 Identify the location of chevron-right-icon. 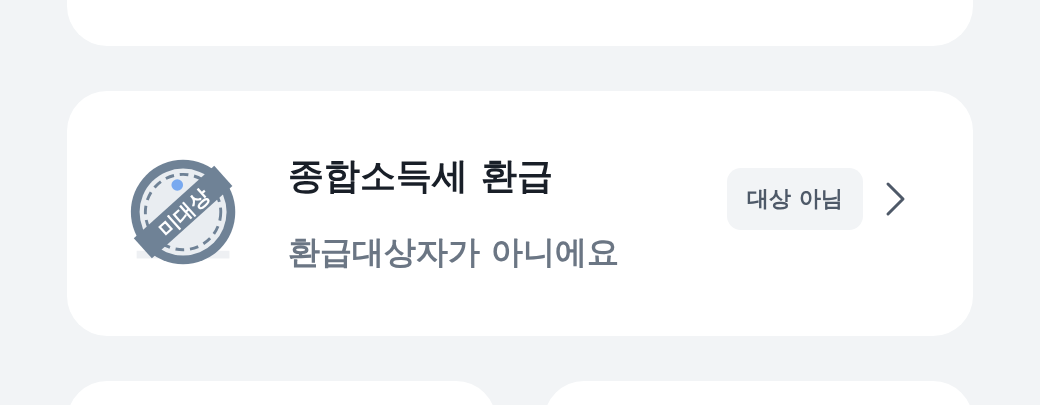
(896, 198).